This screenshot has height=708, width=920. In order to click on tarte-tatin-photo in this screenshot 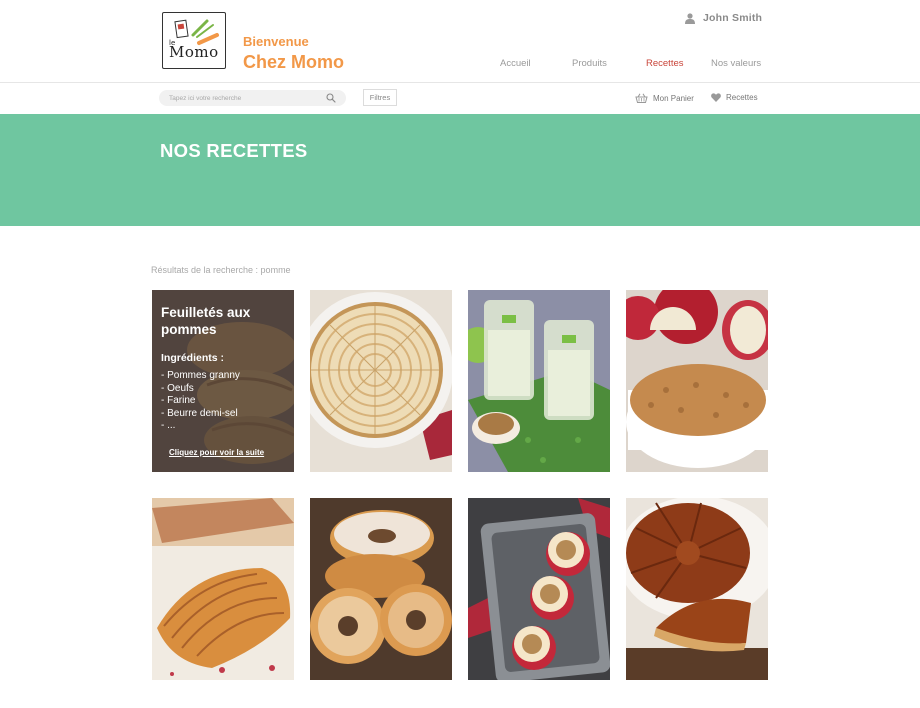, I will do `click(697, 589)`.